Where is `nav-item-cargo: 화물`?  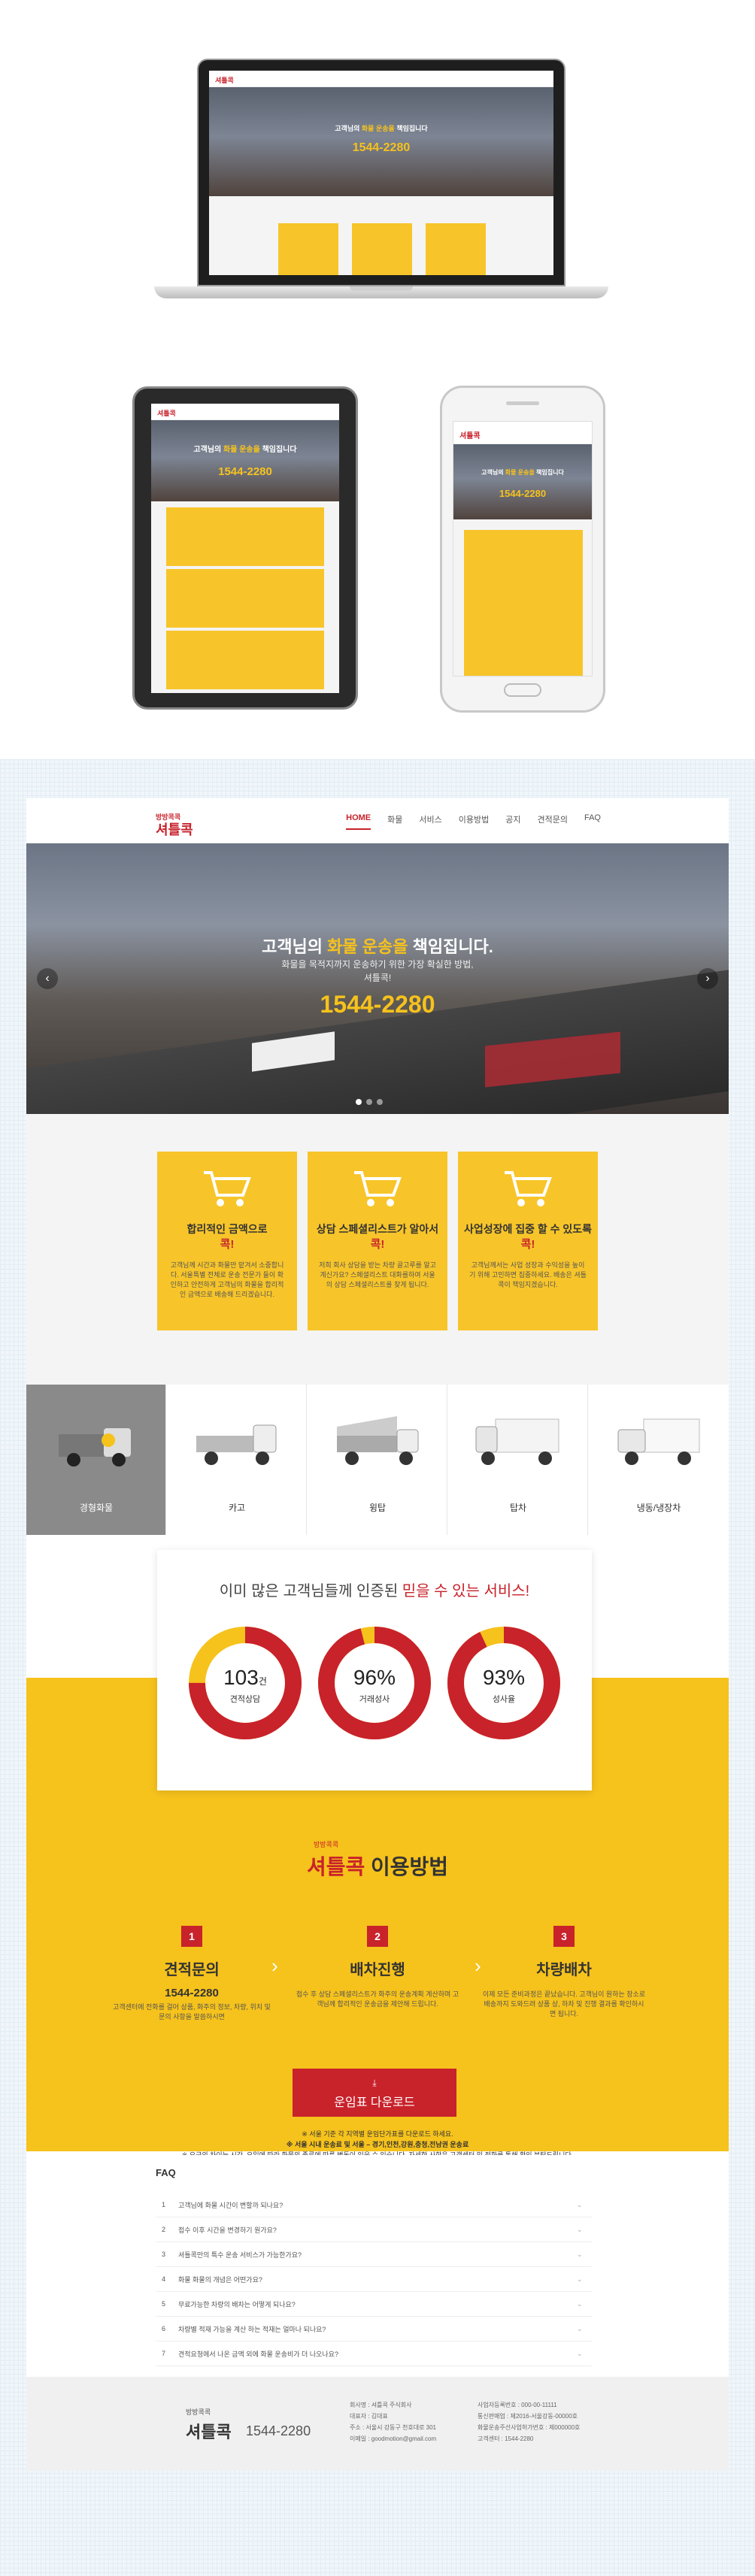 nav-item-cargo: 화물 is located at coordinates (394, 821).